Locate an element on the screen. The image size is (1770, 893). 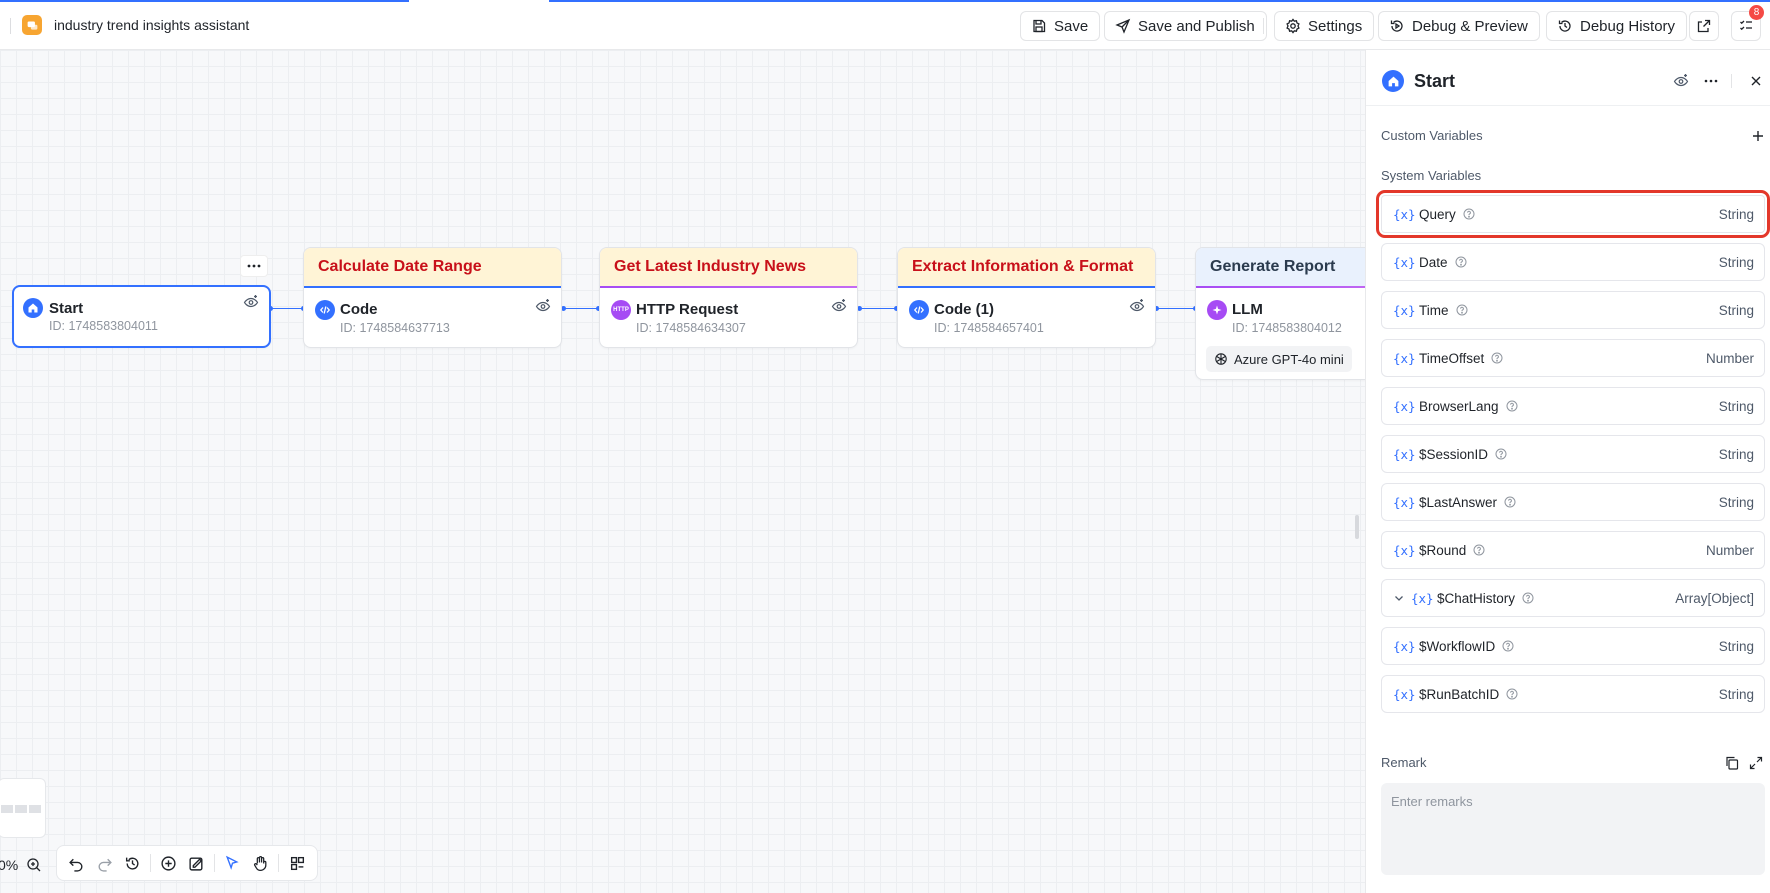
hand-mode-button is located at coordinates (261, 863).